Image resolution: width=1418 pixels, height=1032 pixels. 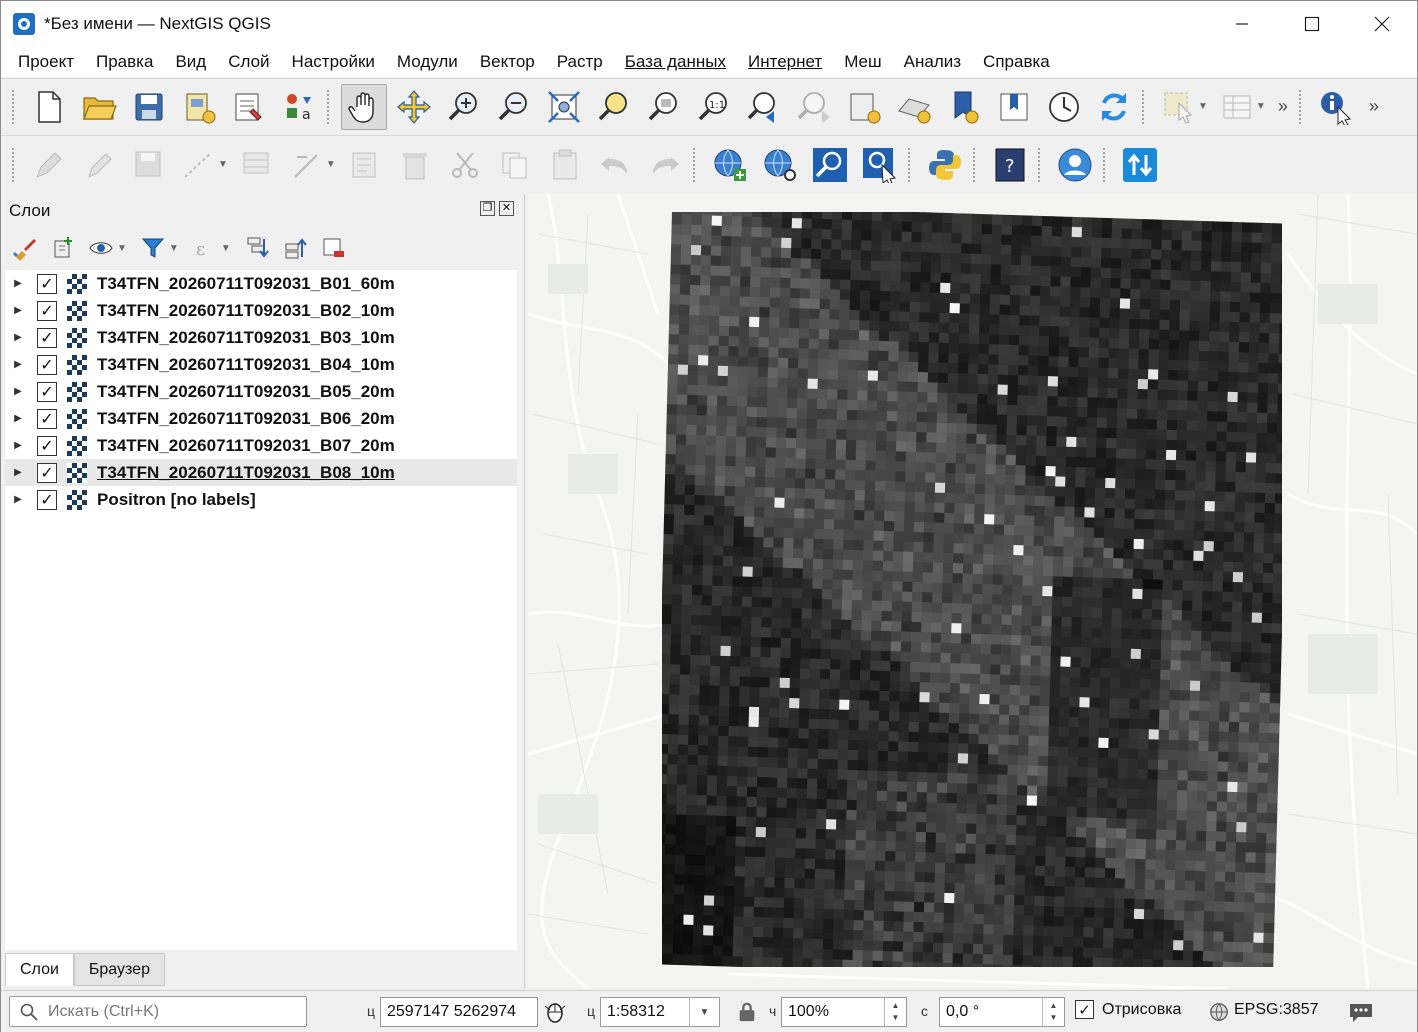 I want to click on toolbar-overflow-icon-2: », so click(x=1374, y=106).